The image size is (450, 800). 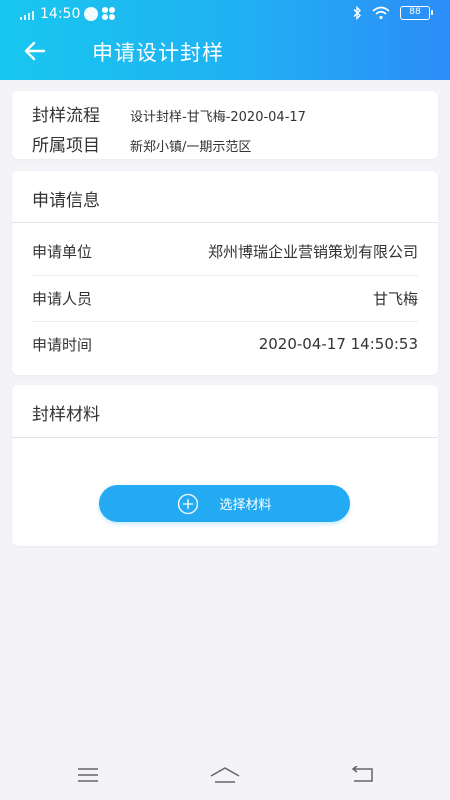 What do you see at coordinates (225, 222) in the screenshot?
I see `info-divider` at bounding box center [225, 222].